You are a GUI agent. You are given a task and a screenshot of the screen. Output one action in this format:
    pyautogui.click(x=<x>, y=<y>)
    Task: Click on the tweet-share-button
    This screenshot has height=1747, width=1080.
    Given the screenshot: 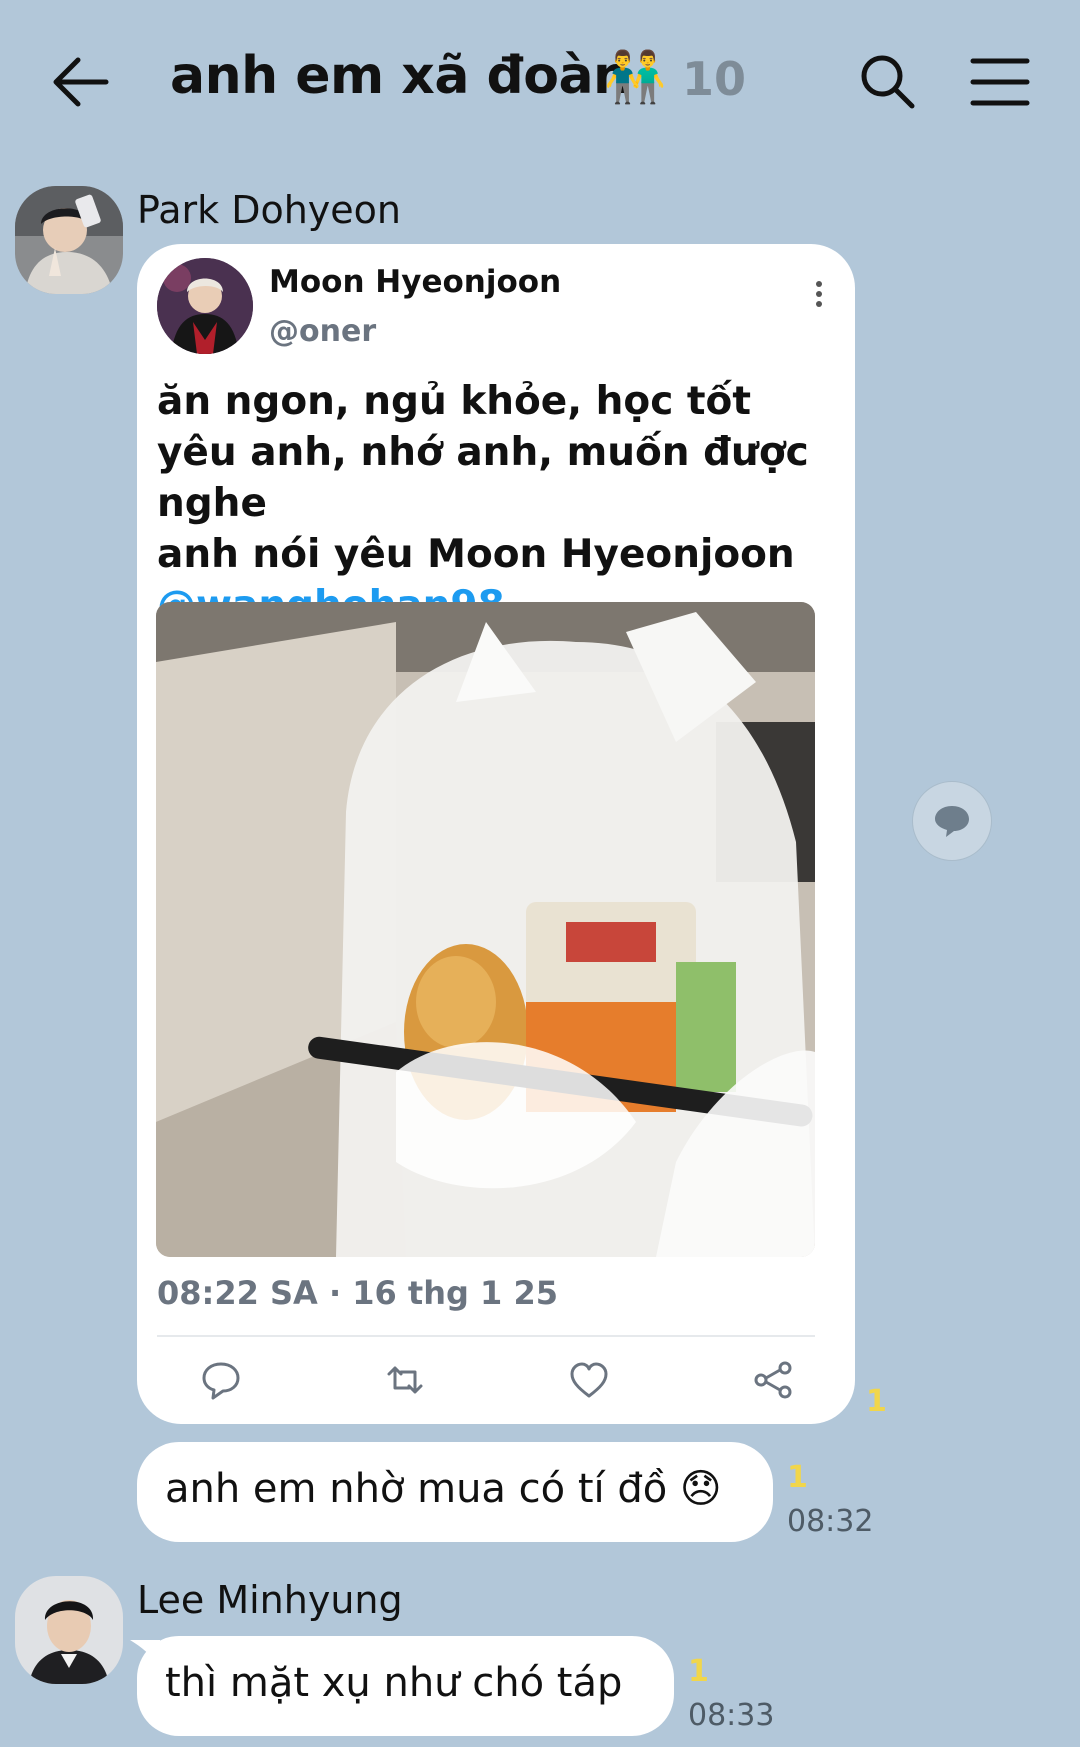 What is the action you would take?
    pyautogui.click(x=773, y=1380)
    